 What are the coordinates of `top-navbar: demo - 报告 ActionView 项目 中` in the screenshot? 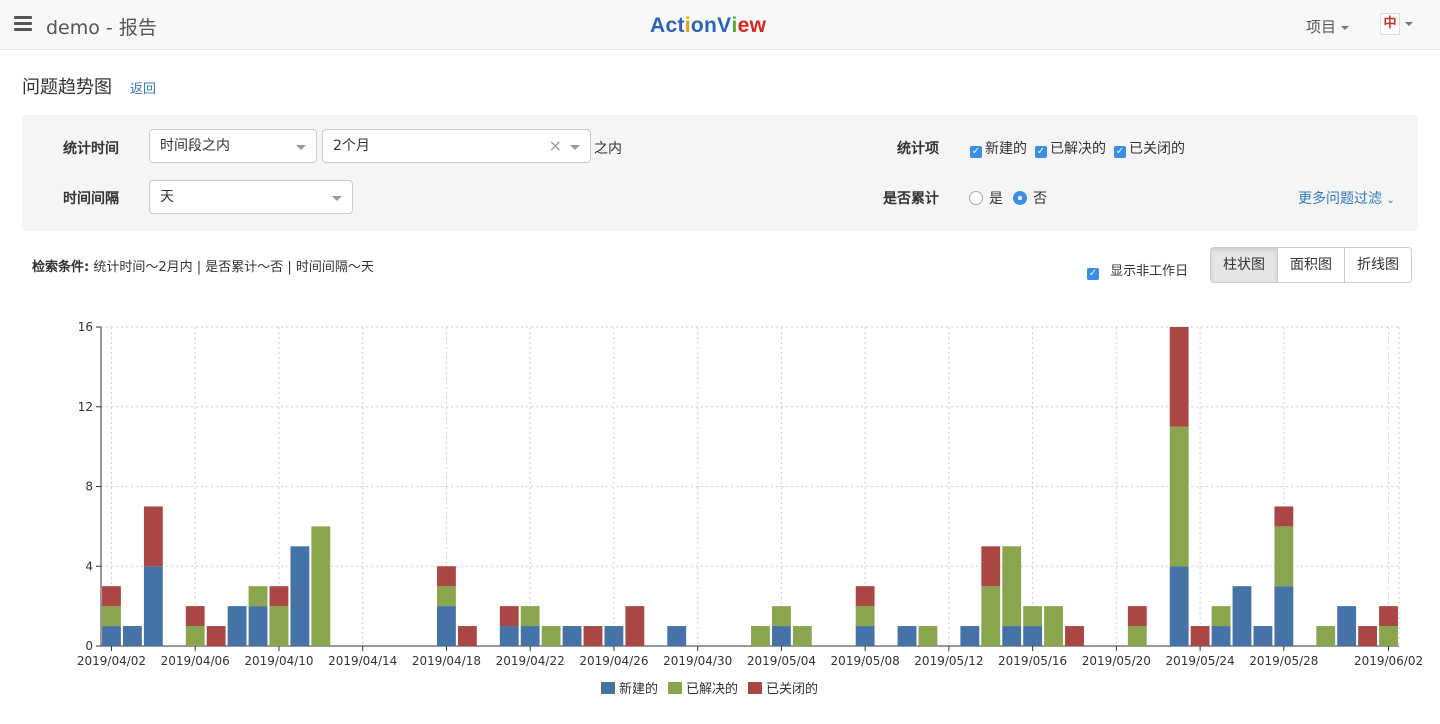 It's located at (720, 25).